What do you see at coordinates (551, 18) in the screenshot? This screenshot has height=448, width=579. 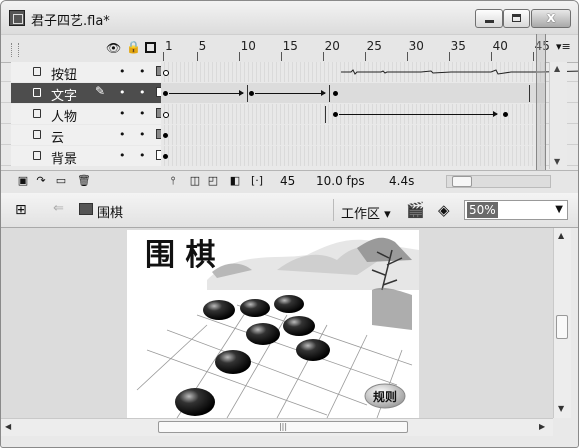 I see `close-button: x` at bounding box center [551, 18].